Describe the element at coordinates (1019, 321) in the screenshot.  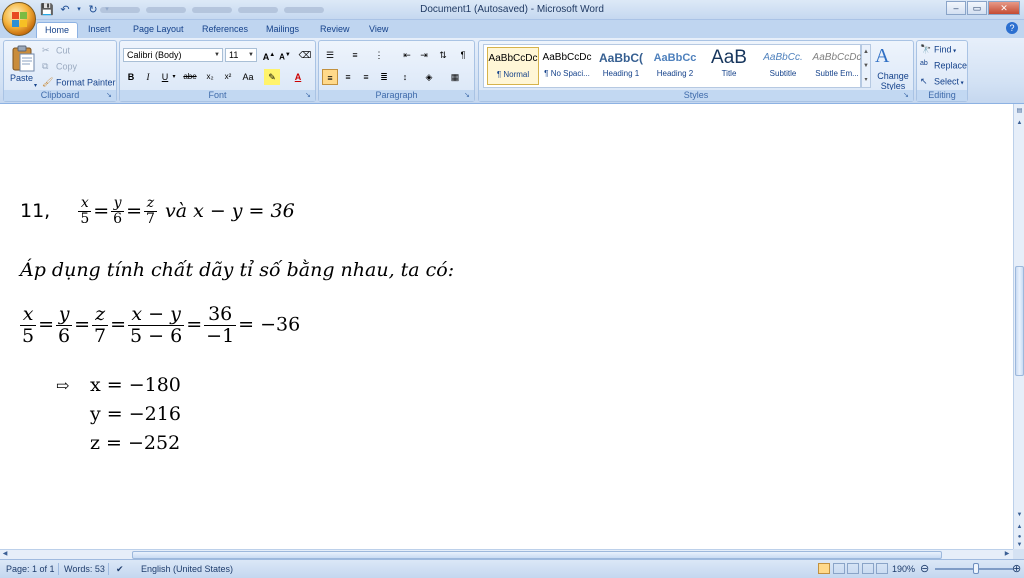
I see `vertical-scroll-thumb` at that location.